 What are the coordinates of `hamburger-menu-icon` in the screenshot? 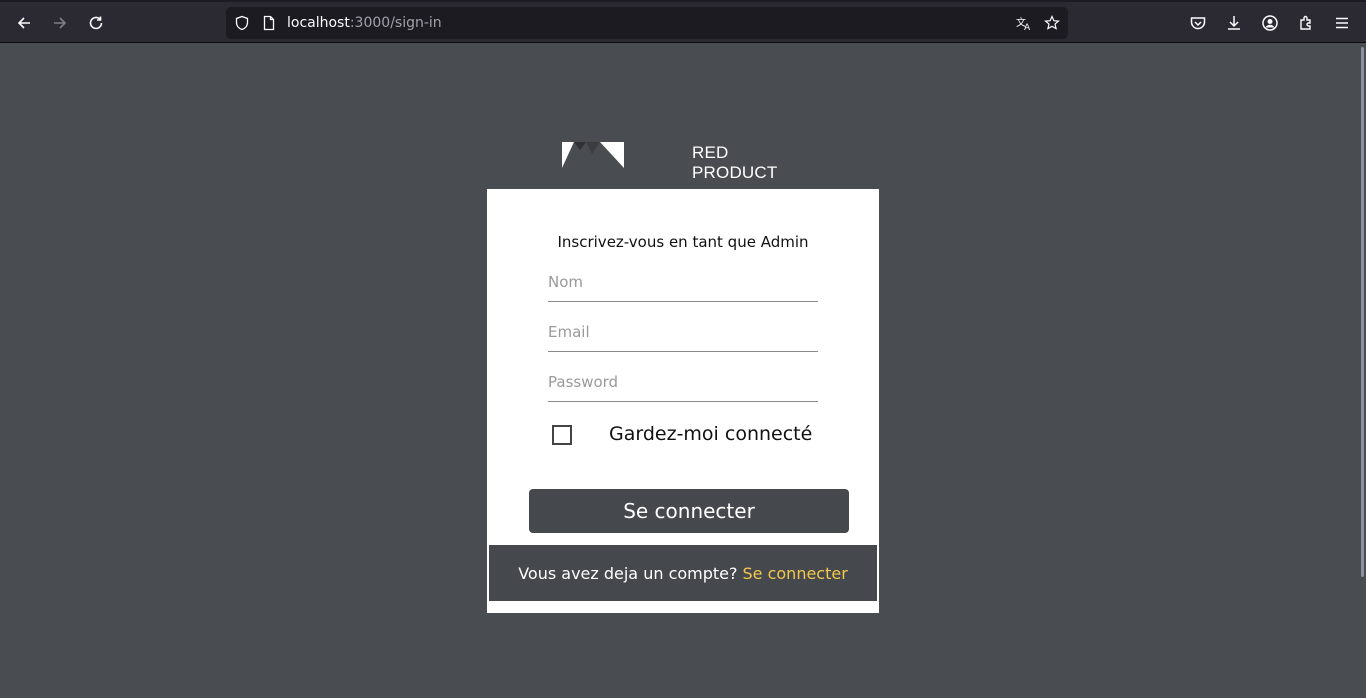 It's located at (1342, 23).